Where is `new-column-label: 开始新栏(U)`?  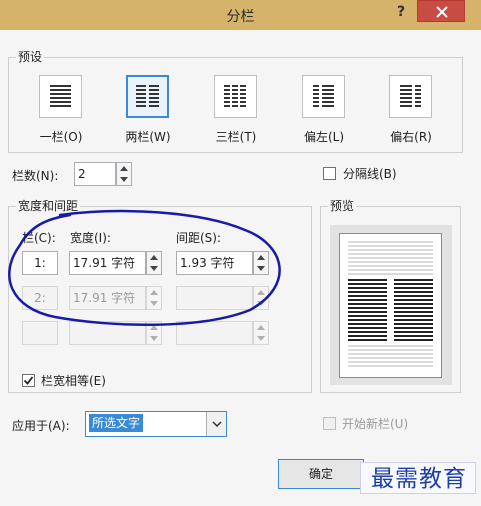
new-column-label: 开始新栏(U) is located at coordinates (375, 424).